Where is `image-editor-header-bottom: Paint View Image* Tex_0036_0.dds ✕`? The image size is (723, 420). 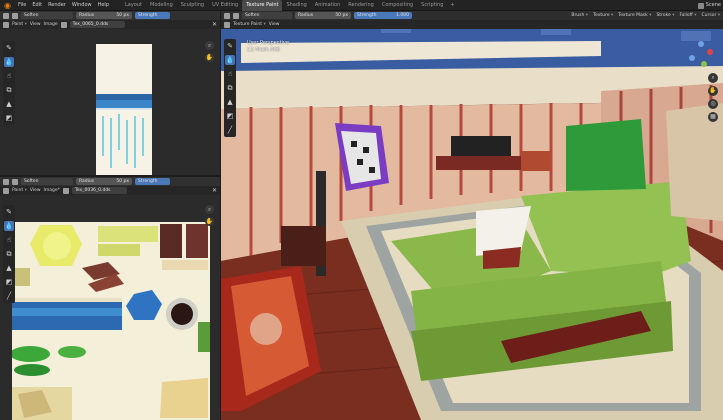
image-editor-header-bottom: Paint View Image* Tex_0036_0.dds ✕ is located at coordinates (110, 190).